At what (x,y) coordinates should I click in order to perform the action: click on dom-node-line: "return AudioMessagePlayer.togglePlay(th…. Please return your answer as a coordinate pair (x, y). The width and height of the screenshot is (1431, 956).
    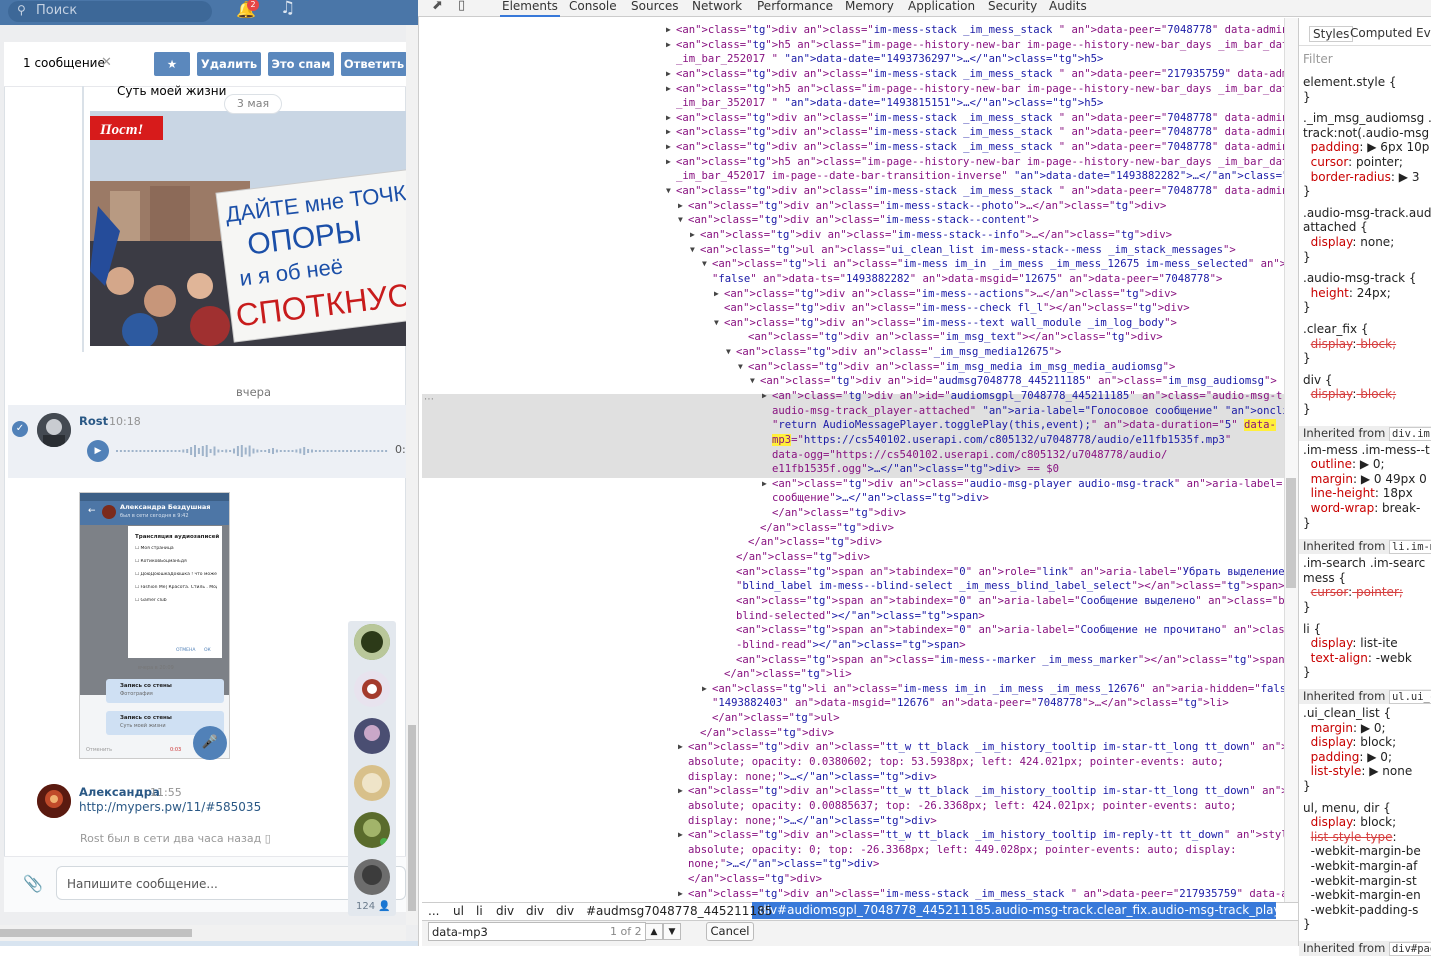
    Looking at the image, I should click on (1024, 425).